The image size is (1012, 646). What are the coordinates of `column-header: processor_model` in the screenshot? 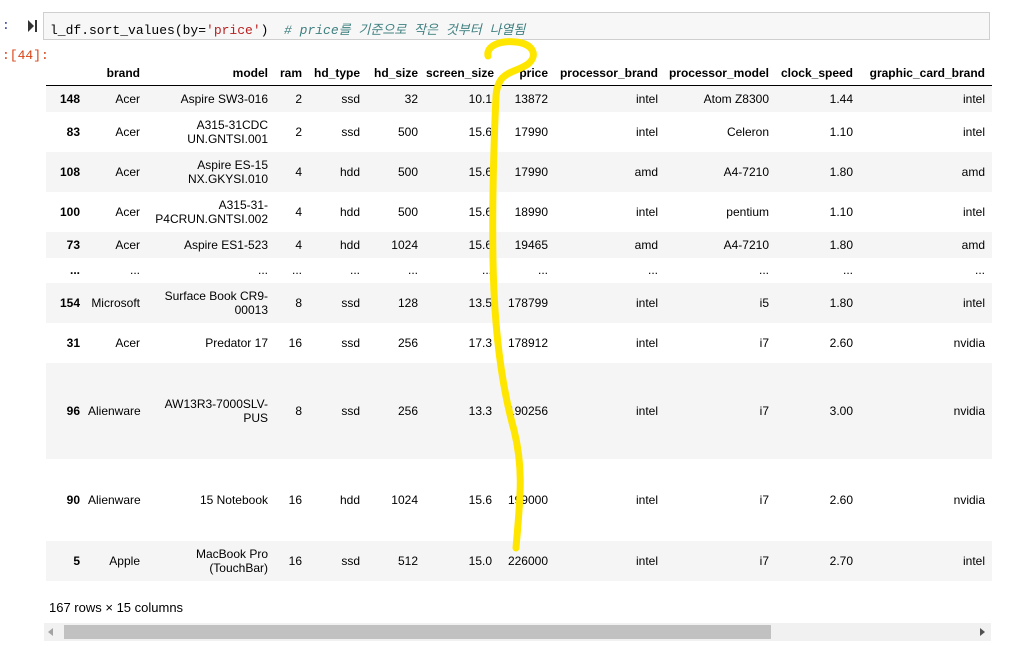 It's located at (717, 73).